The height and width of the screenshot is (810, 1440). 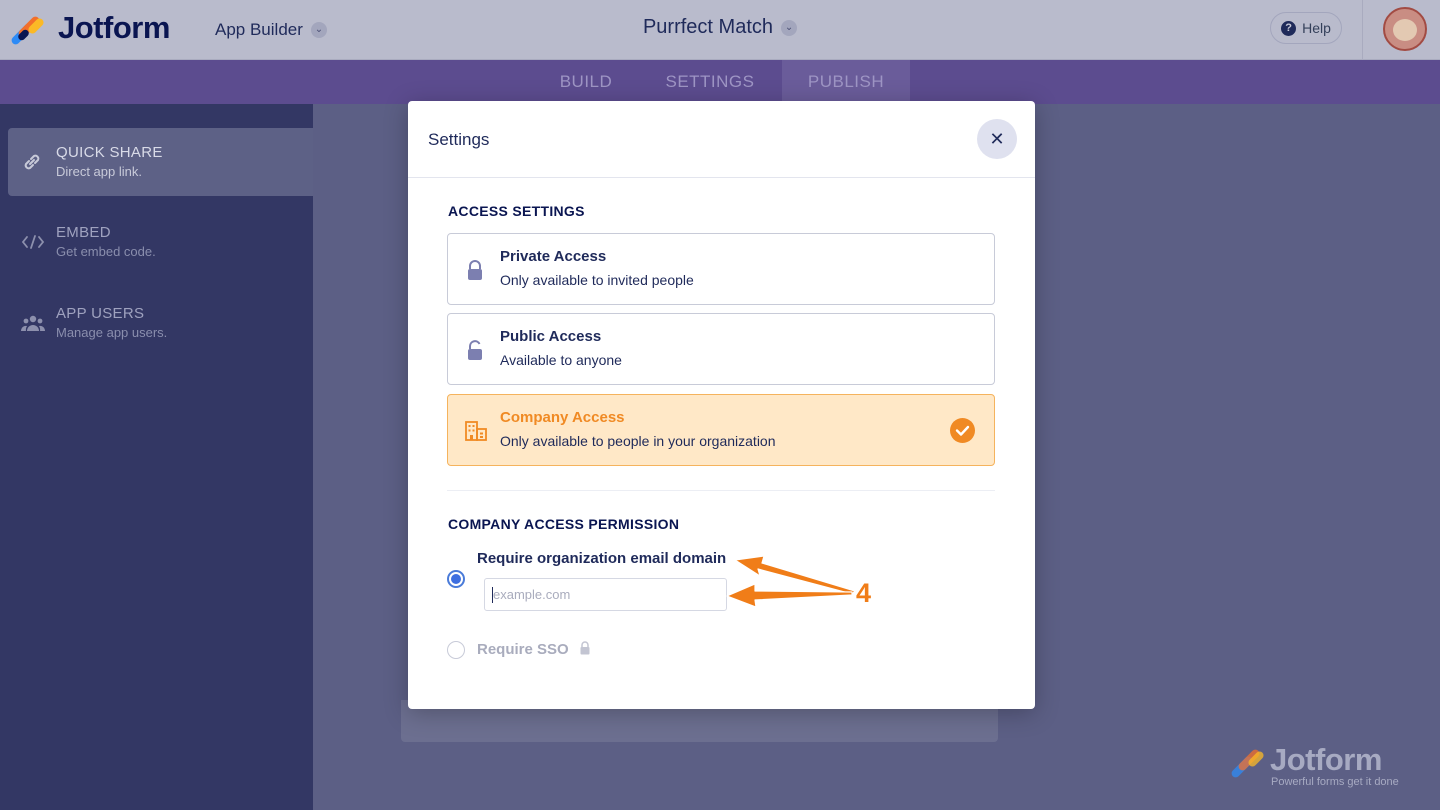 What do you see at coordinates (33, 323) in the screenshot?
I see `users-icon` at bounding box center [33, 323].